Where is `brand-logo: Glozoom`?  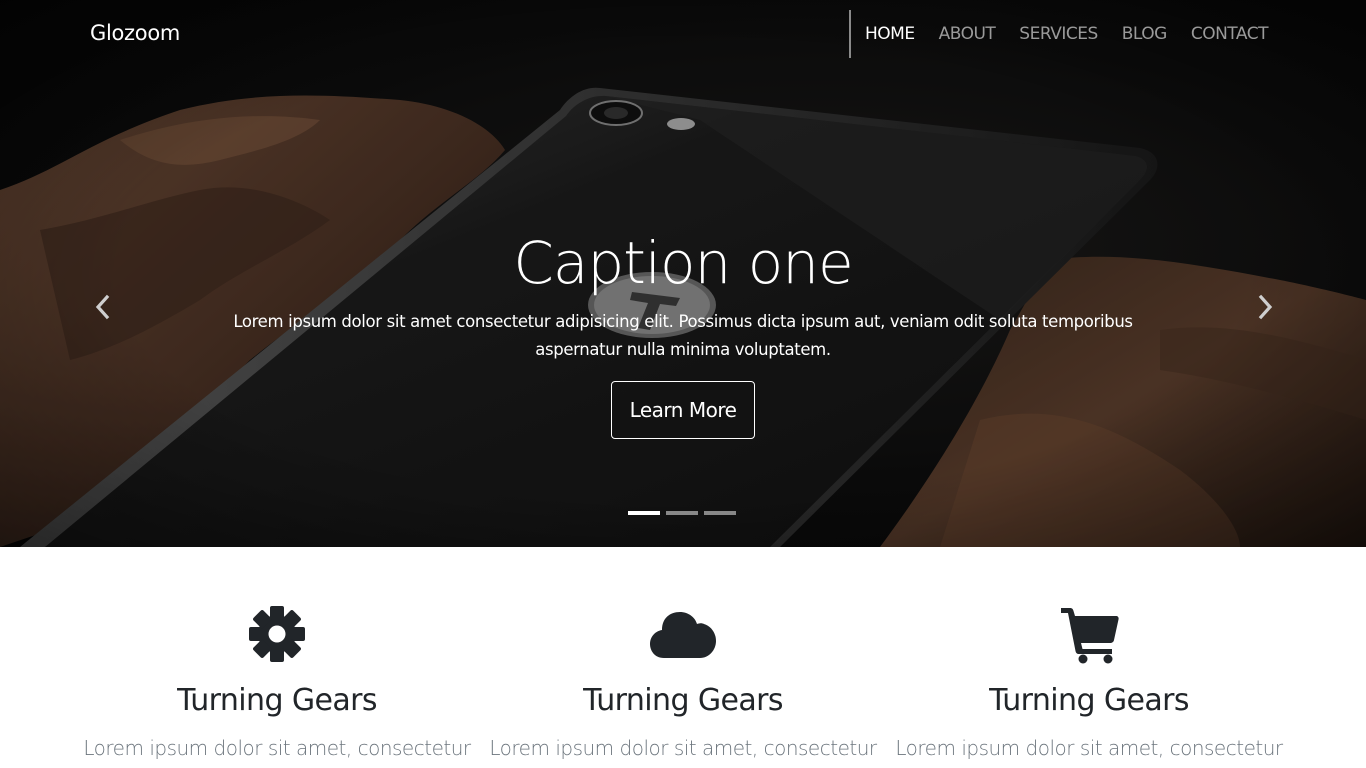 brand-logo: Glozoom is located at coordinates (135, 33).